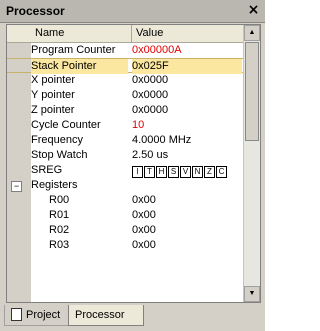 This screenshot has height=331, width=320. Describe the element at coordinates (35, 11) in the screenshot. I see `window-title: Processor` at that location.